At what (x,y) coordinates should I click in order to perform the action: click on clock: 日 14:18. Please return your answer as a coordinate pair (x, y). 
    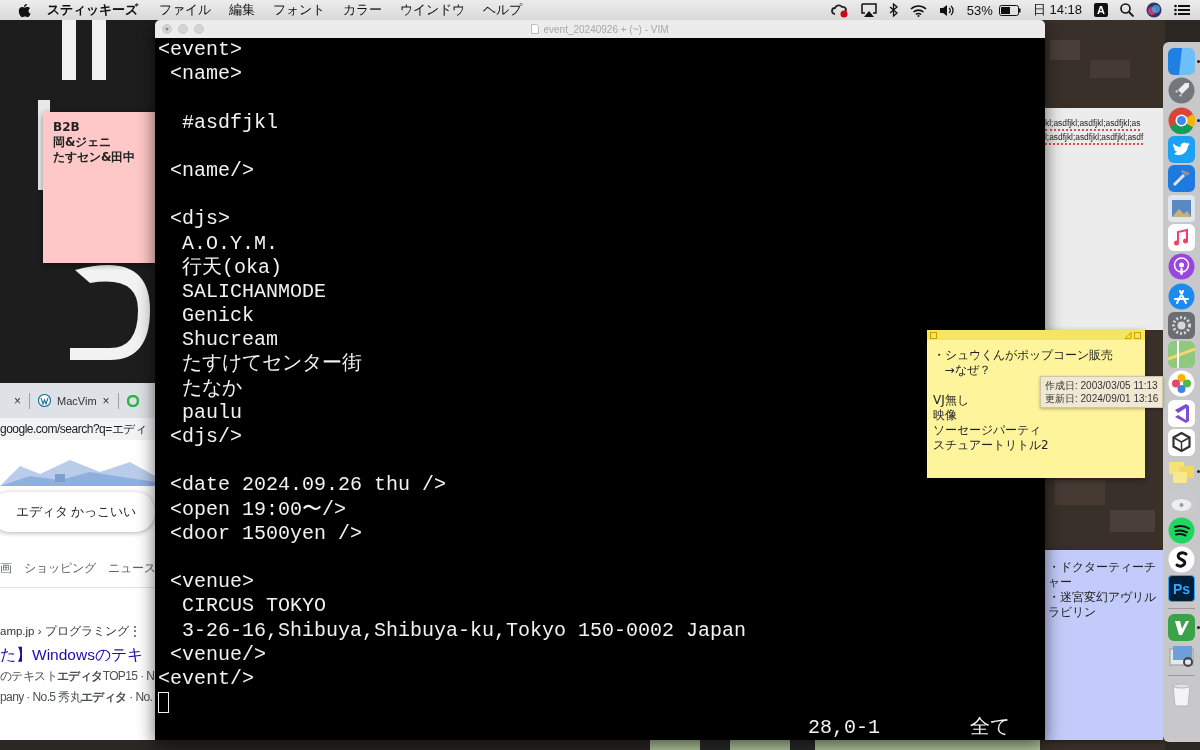
    Looking at the image, I should click on (1057, 10).